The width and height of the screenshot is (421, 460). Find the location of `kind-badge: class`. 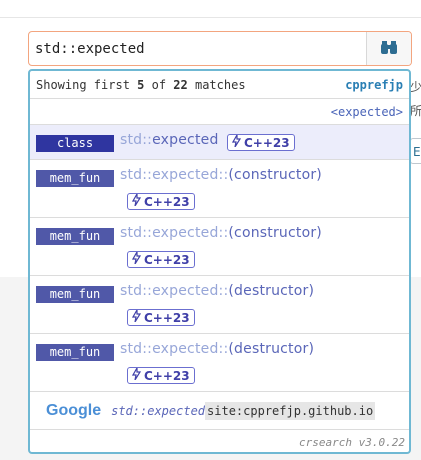

kind-badge: class is located at coordinates (75, 143).